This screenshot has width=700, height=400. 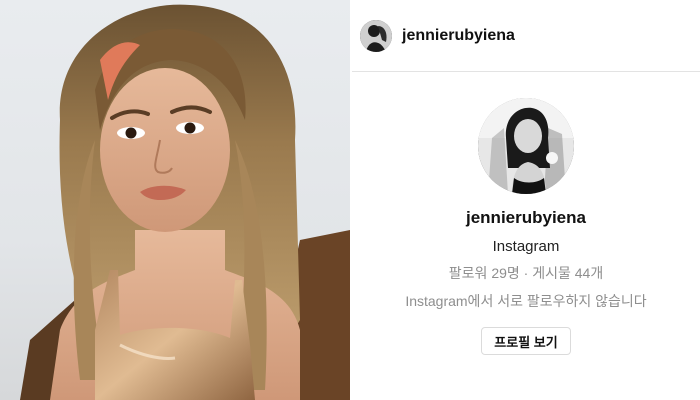 I want to click on chat-header: jennierubyiena, so click(x=526, y=36).